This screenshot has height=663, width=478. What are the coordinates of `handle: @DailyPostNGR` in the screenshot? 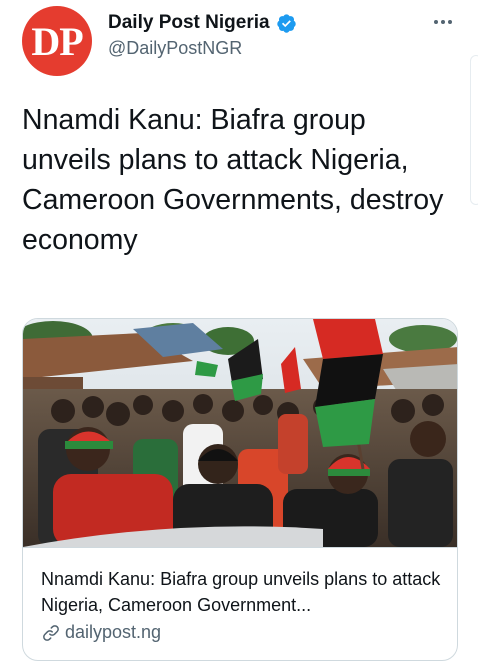 It's located at (202, 48).